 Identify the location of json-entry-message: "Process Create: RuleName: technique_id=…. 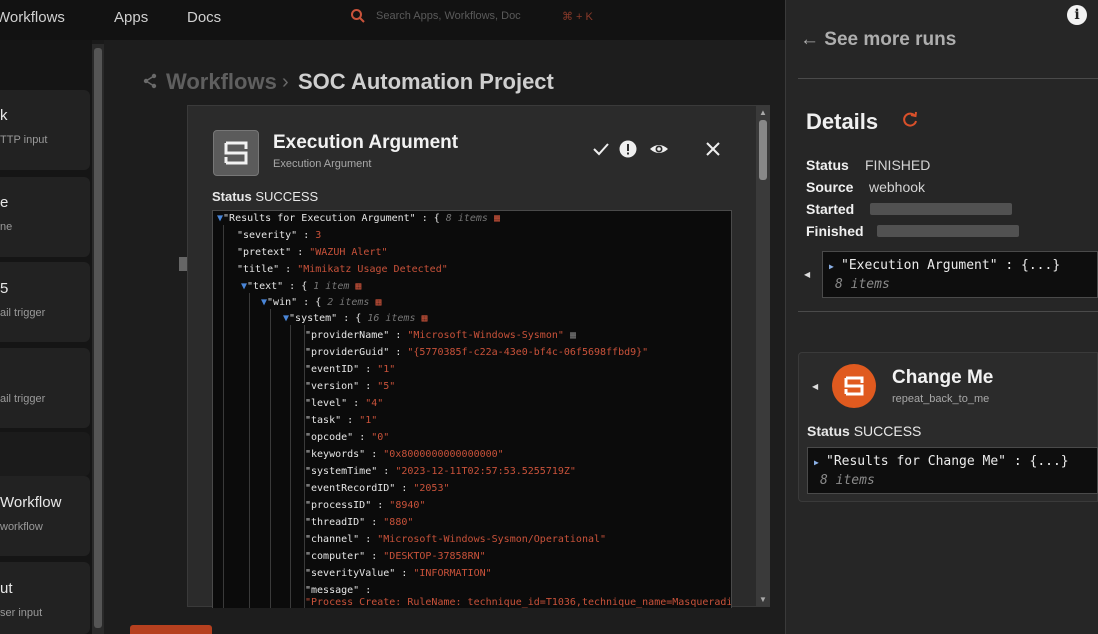
(518, 602).